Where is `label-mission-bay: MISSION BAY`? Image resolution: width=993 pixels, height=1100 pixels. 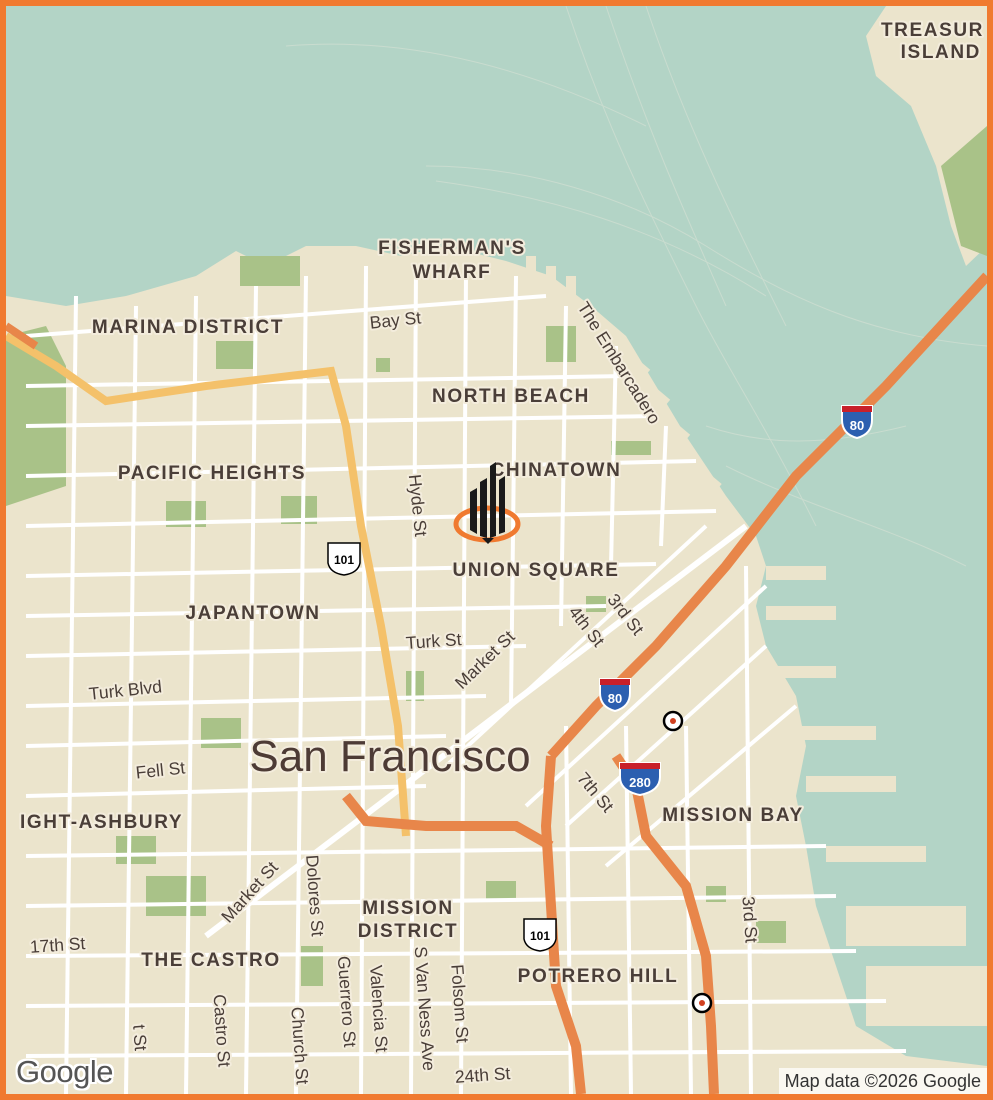
label-mission-bay: MISSION BAY is located at coordinates (732, 815).